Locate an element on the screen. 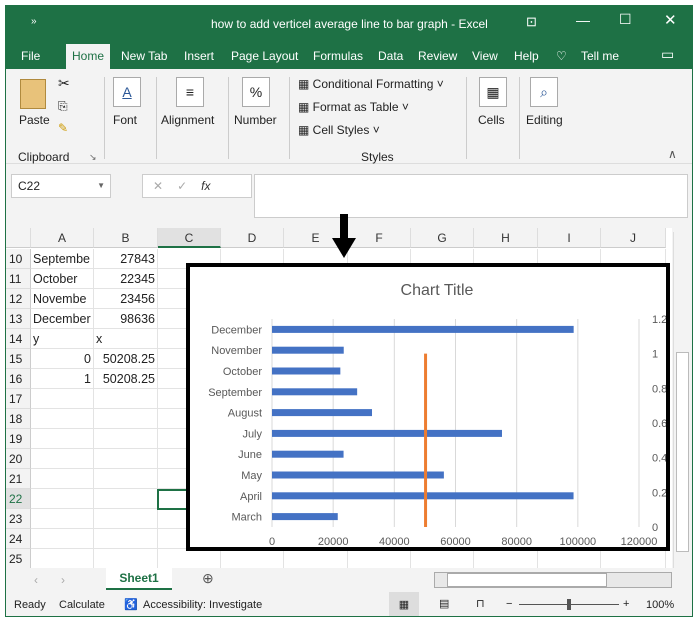  zoom-level: 100% is located at coordinates (660, 605).